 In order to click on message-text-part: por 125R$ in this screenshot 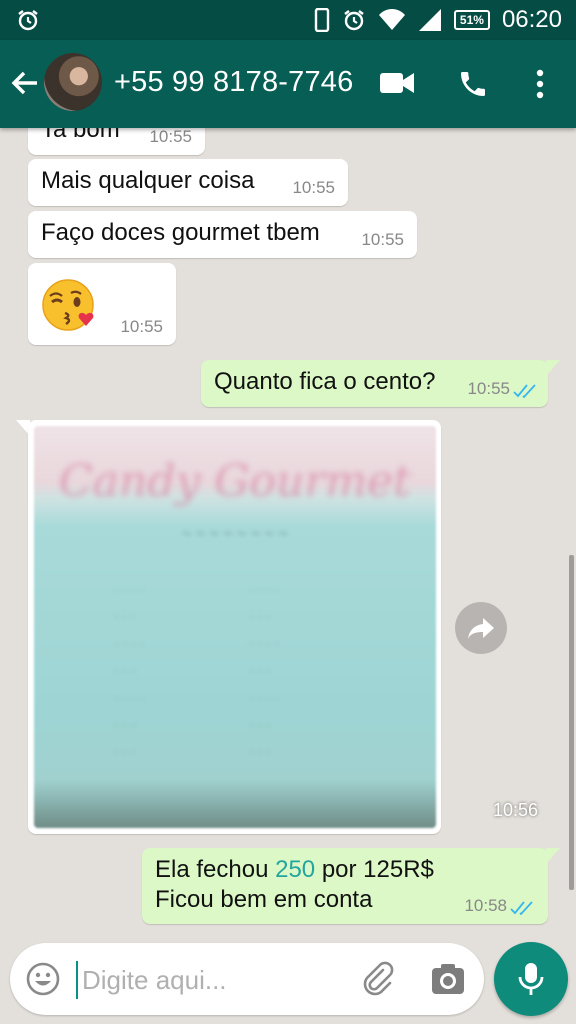, I will do `click(377, 869)`.